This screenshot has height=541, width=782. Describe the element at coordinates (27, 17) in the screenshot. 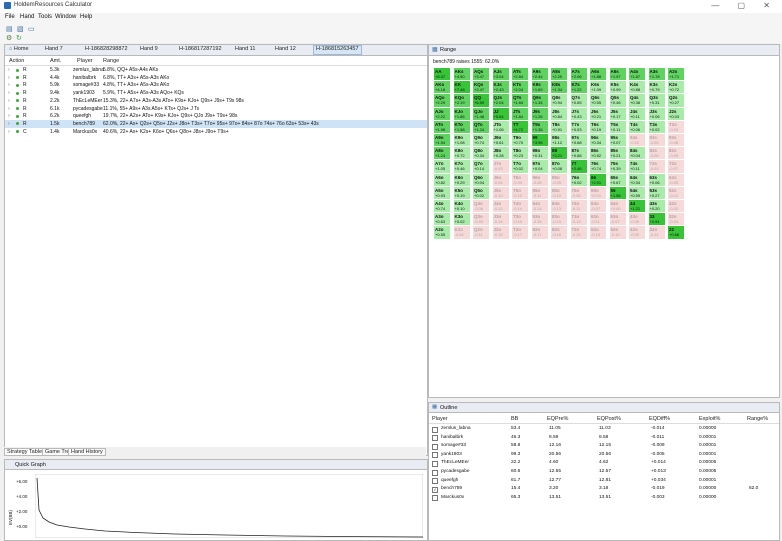

I see `menu-hand: Hand` at that location.